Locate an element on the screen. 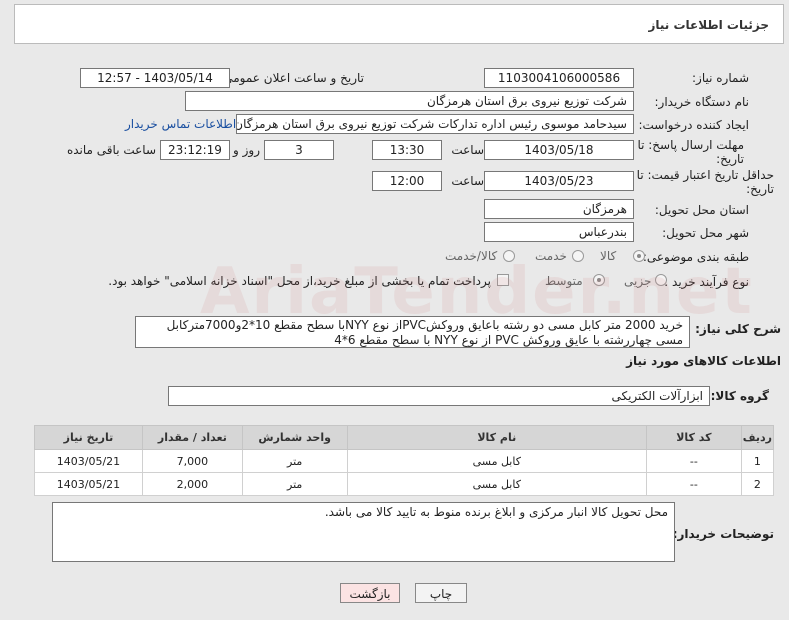 This screenshot has height=620, width=789. col-header-quantity: تعداد / مقدار is located at coordinates (192, 437).